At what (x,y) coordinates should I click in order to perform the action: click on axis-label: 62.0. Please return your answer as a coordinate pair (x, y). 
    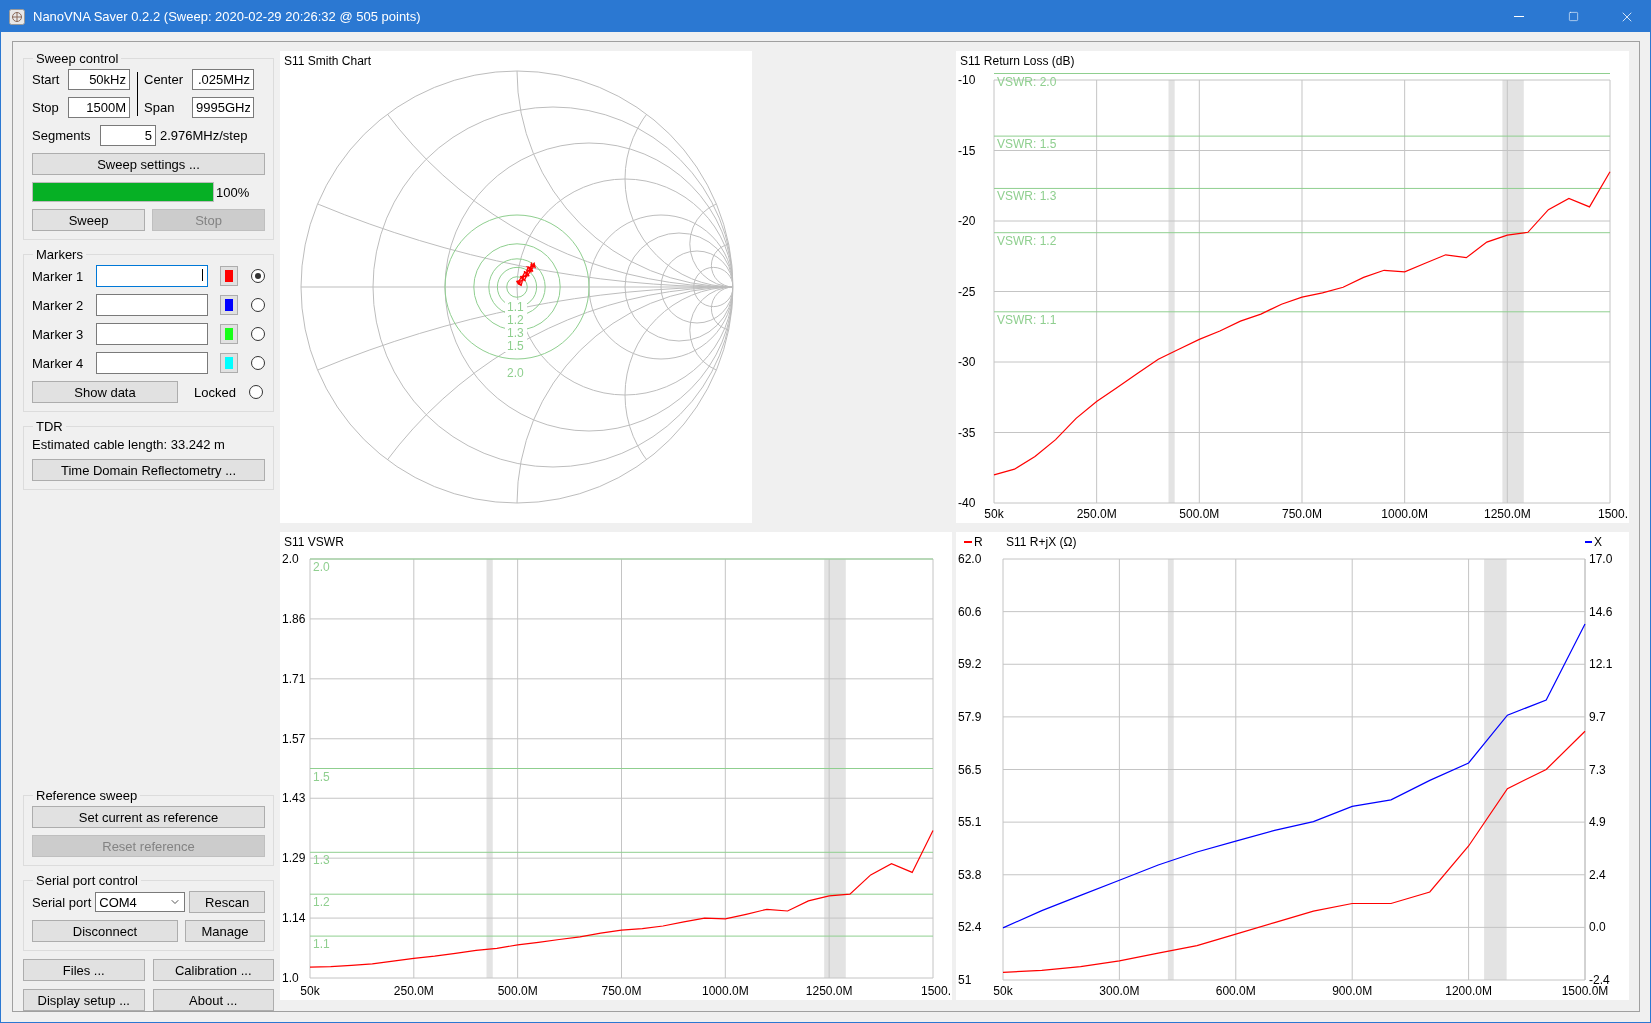
    Looking at the image, I should click on (970, 559).